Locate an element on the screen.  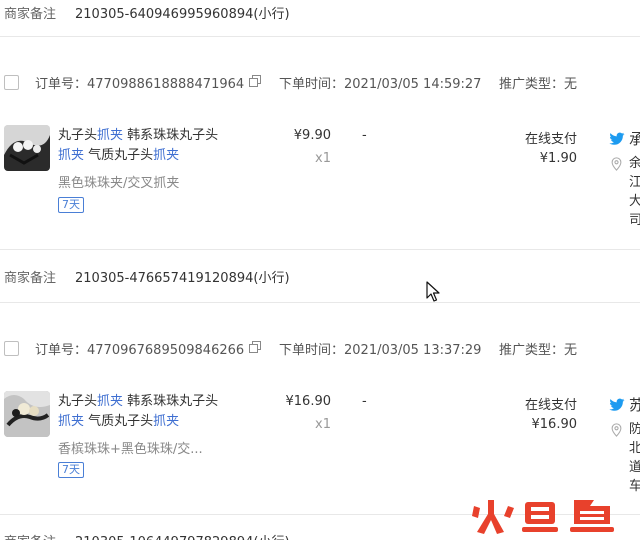
merchant-note-value: 210305-476657419120894(小行) is located at coordinates (182, 278).